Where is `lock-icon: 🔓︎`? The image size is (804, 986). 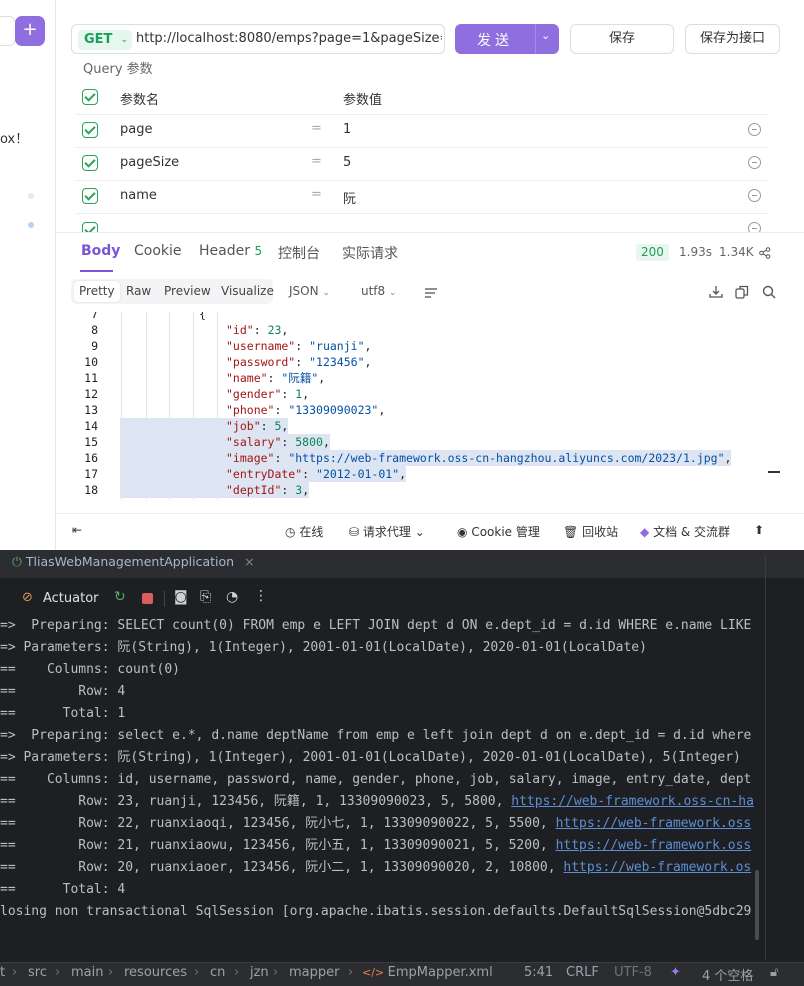
lock-icon: 🔓︎ is located at coordinates (774, 972).